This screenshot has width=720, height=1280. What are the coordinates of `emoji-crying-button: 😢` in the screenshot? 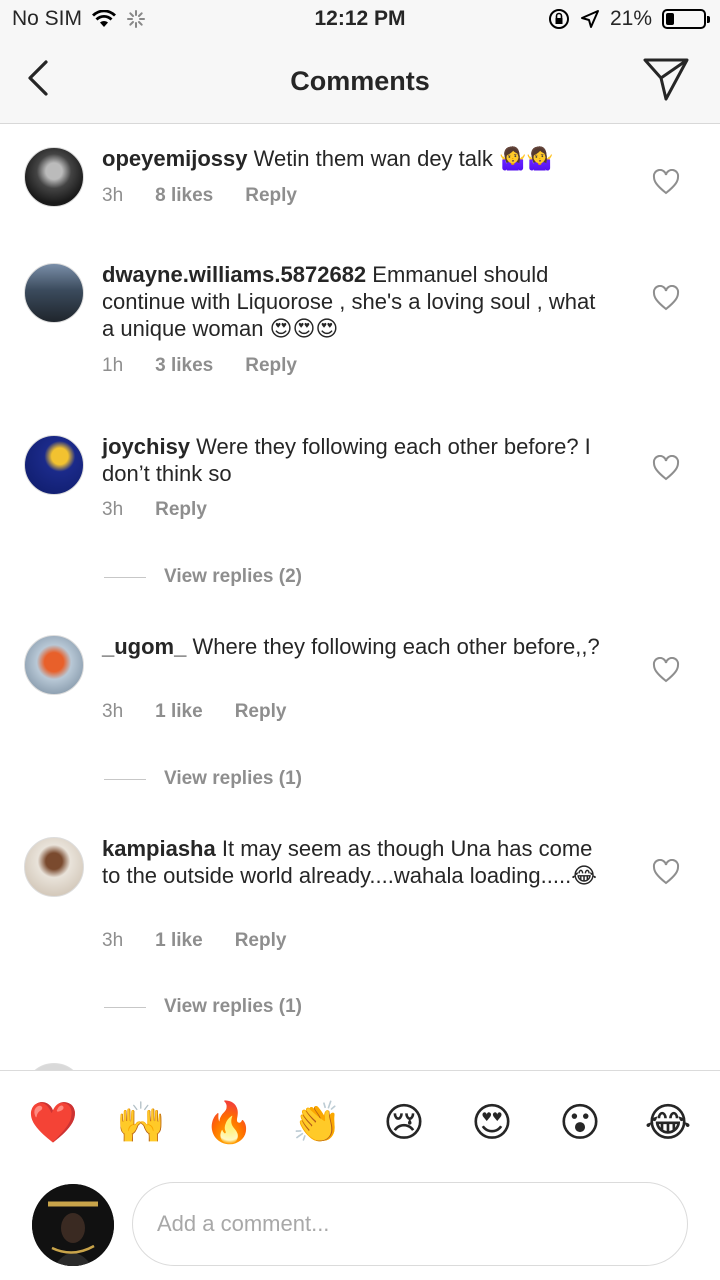 It's located at (404, 1123).